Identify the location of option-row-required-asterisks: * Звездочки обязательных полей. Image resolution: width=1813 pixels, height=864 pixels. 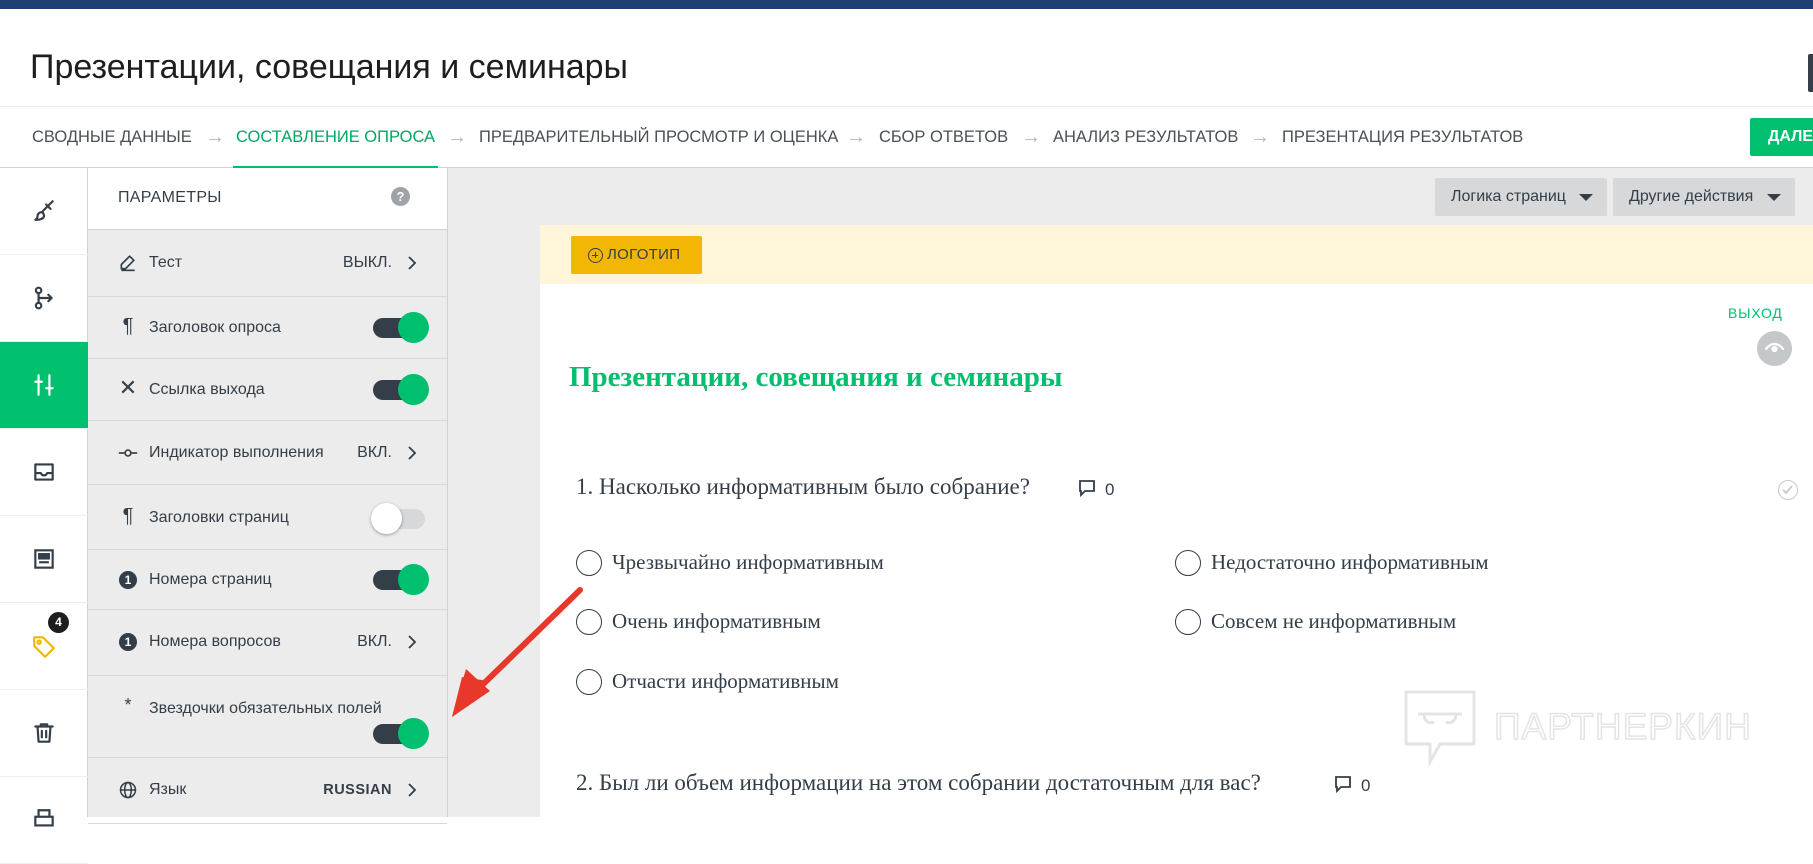
(267, 717).